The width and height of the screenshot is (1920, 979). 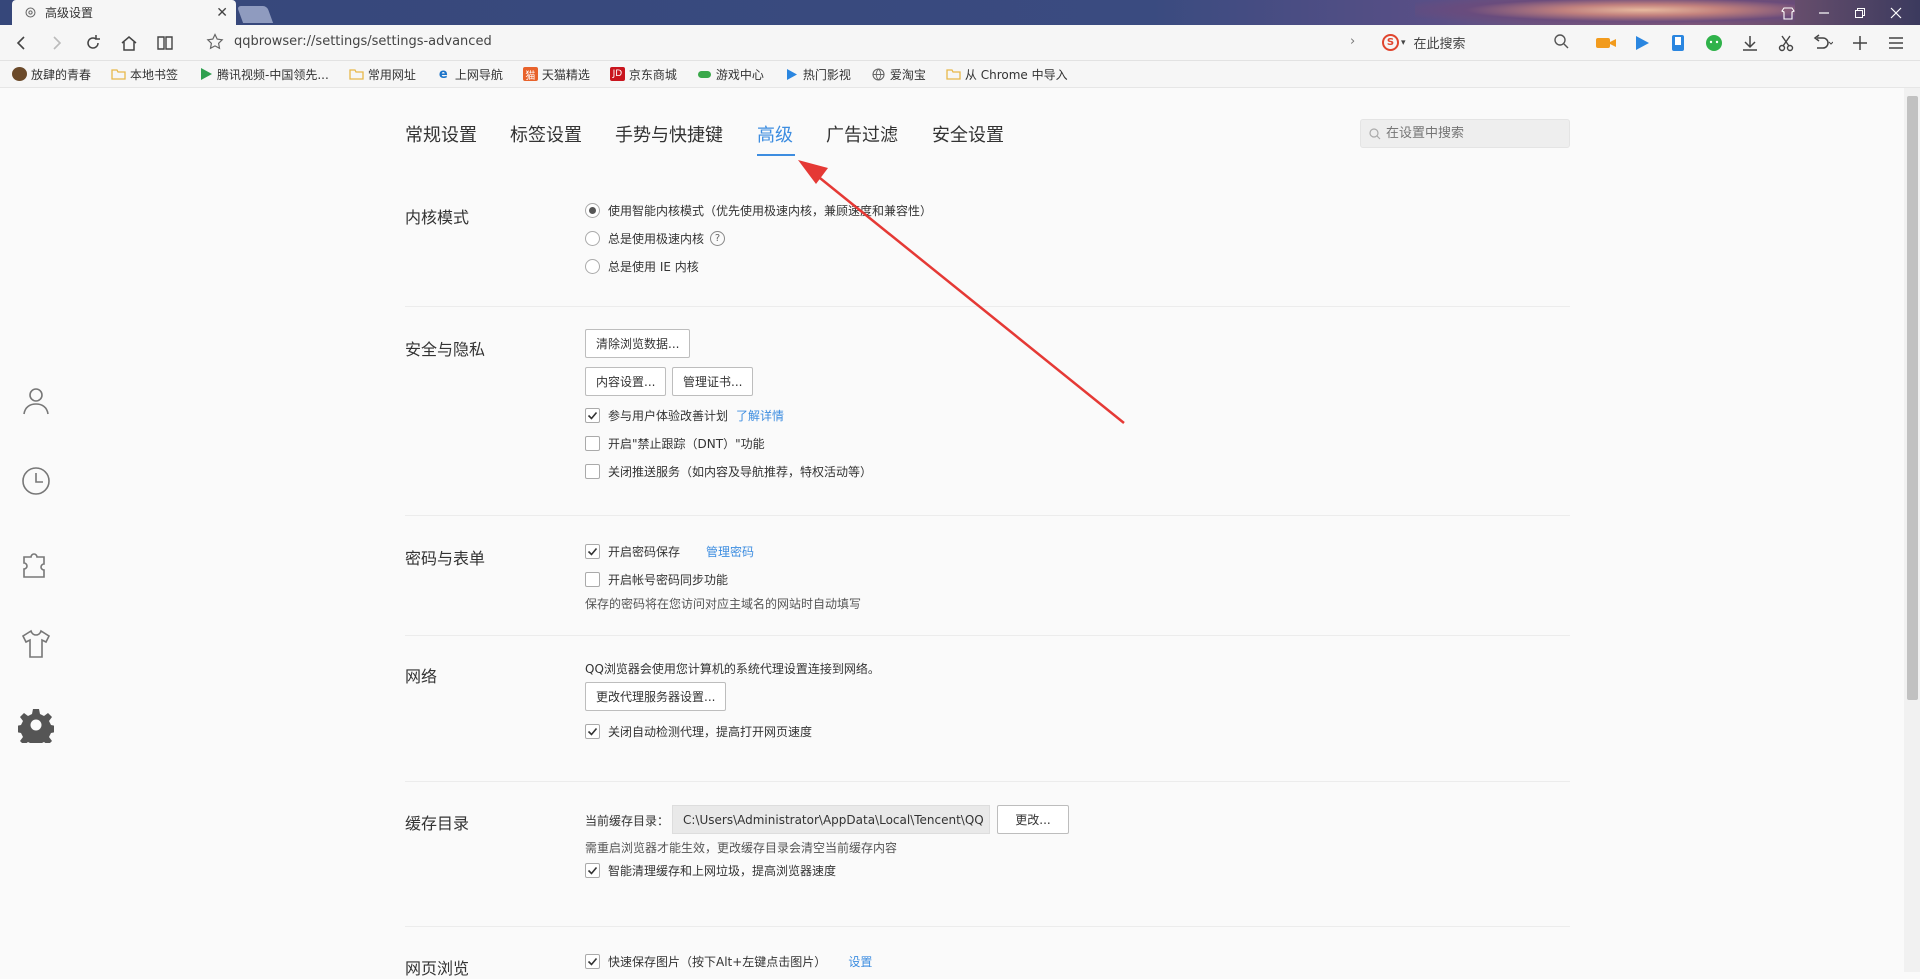 I want to click on home-icon, so click(x=129, y=43).